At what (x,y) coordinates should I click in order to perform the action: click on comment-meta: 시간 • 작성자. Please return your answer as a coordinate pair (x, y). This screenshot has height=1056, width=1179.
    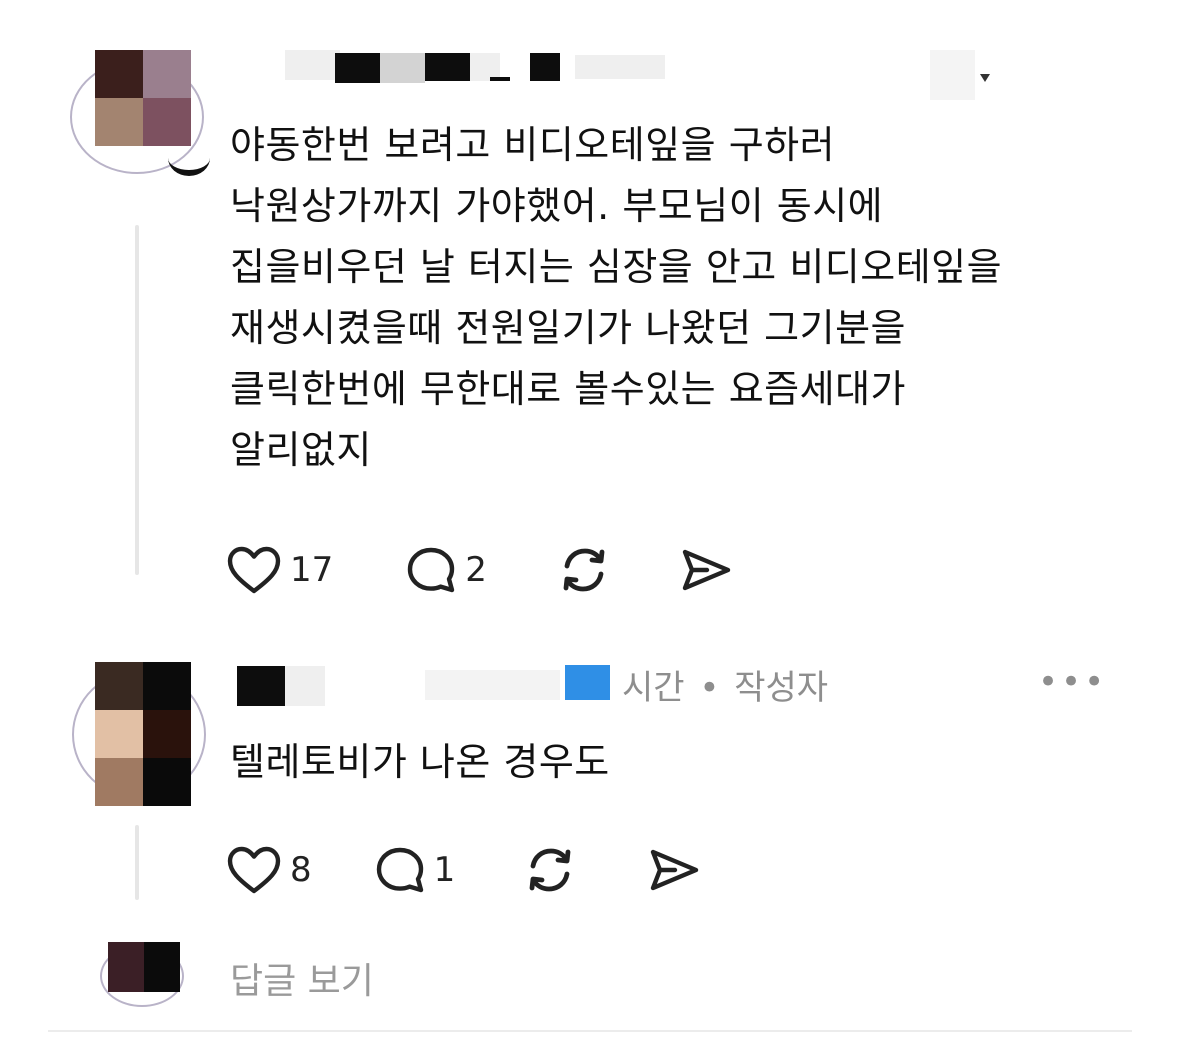
    Looking at the image, I should click on (725, 684).